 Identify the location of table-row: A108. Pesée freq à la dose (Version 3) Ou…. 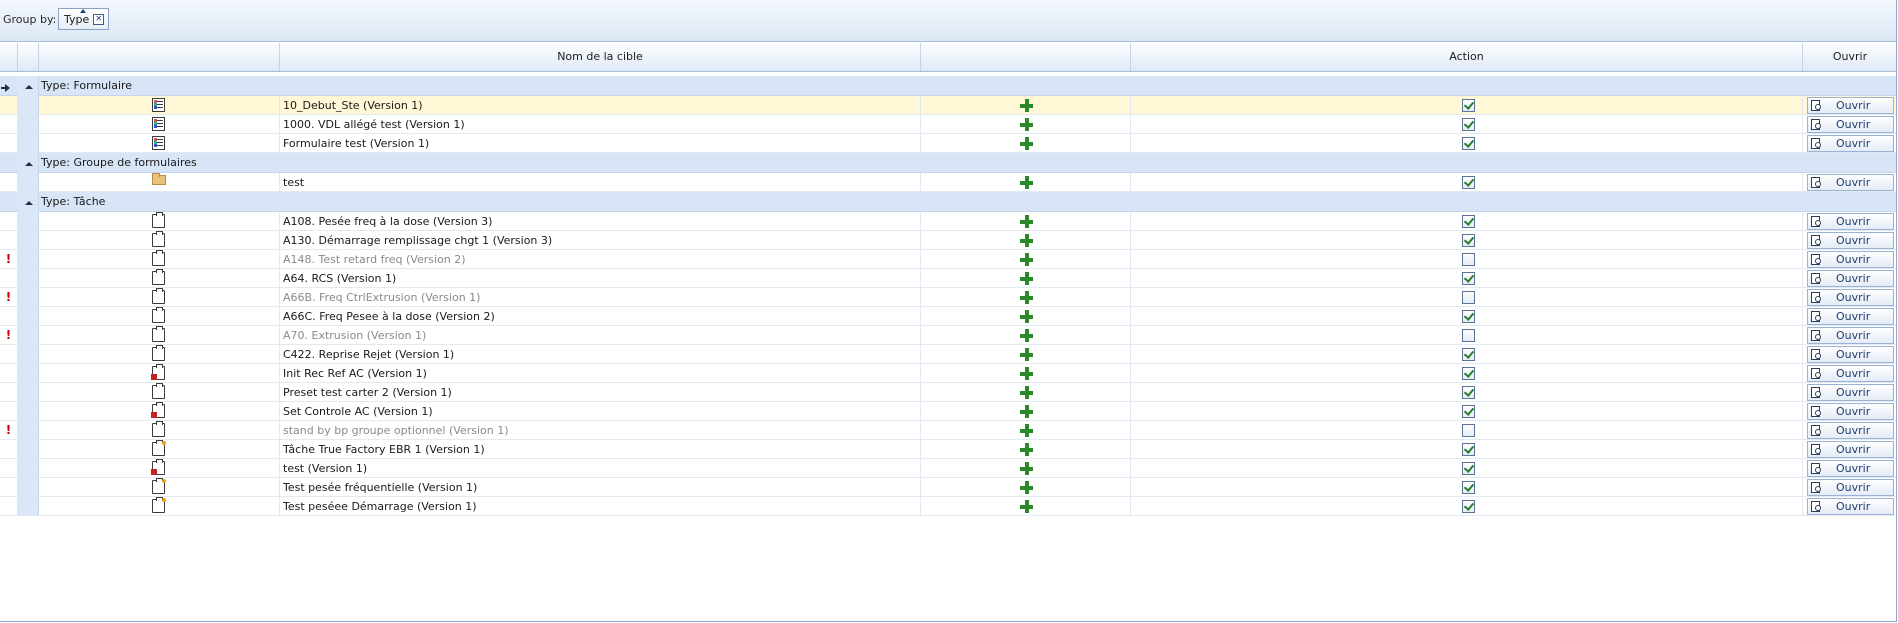
(948, 221).